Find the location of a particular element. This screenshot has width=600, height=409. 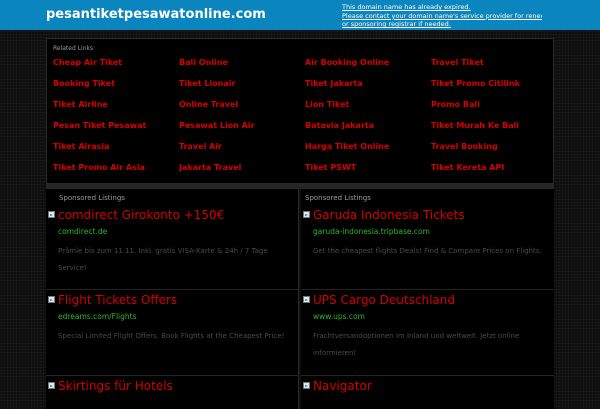

listing-title: comdirect Girokonto +150€ is located at coordinates (141, 215).